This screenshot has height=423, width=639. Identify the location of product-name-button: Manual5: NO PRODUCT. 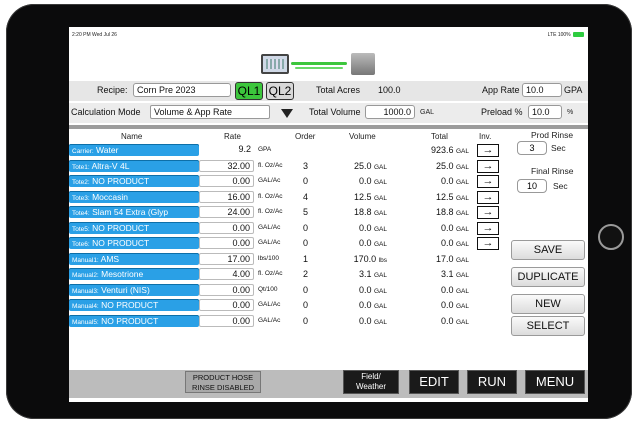
(134, 320).